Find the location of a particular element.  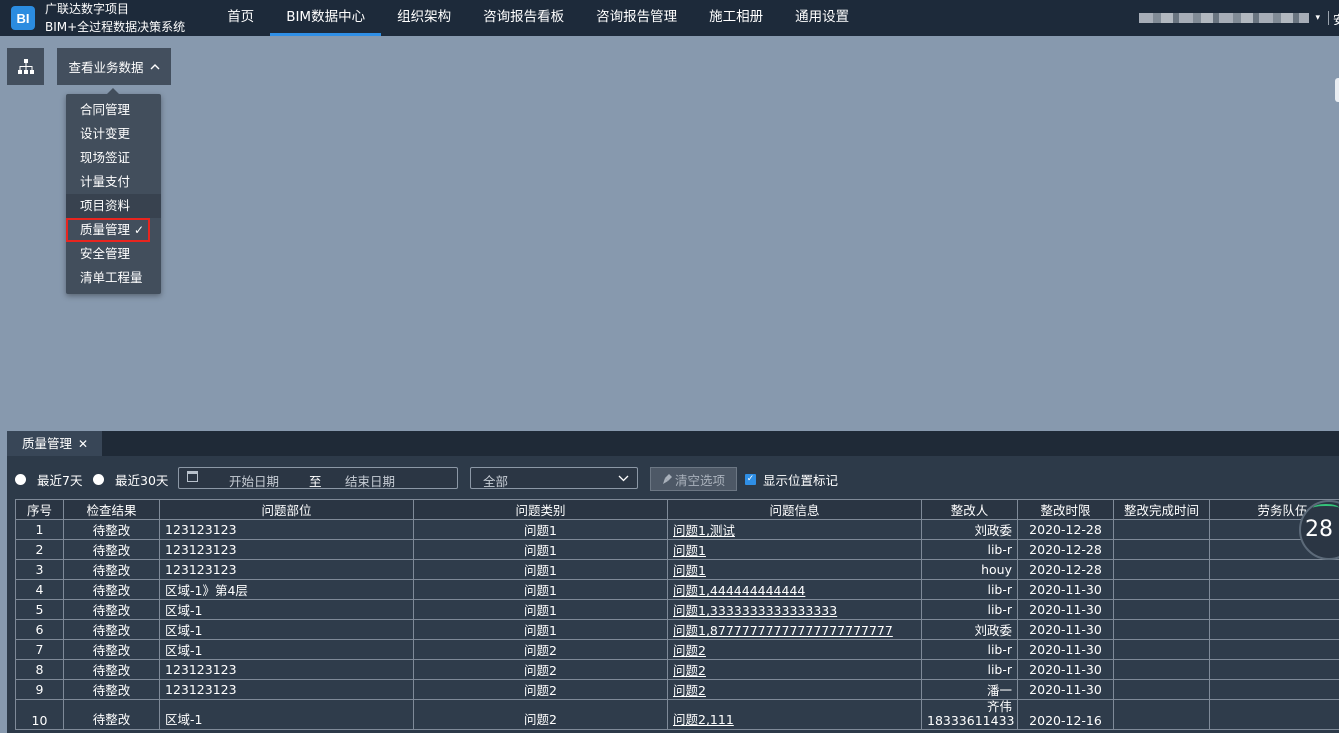

filter-bar: 最近7天 最近30天 开始日期 至 结束日期 全部 清空选项 ✓ 显示位置标记 is located at coordinates (673, 478).